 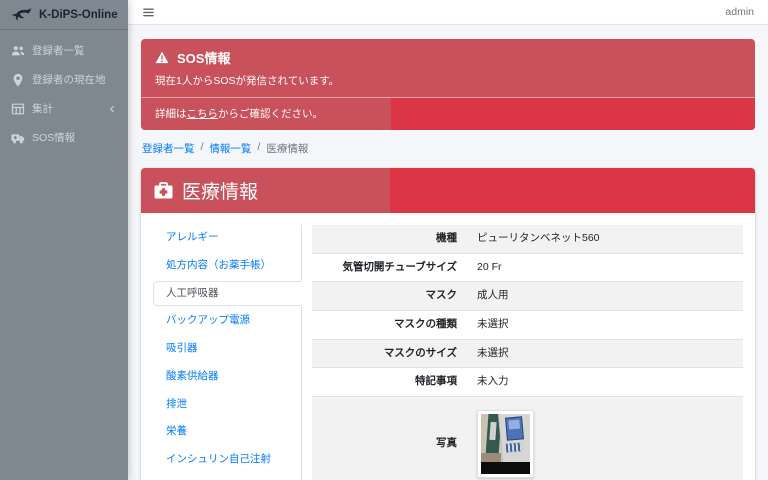 What do you see at coordinates (227, 349) in the screenshot?
I see `tab-suction: 吸引器` at bounding box center [227, 349].